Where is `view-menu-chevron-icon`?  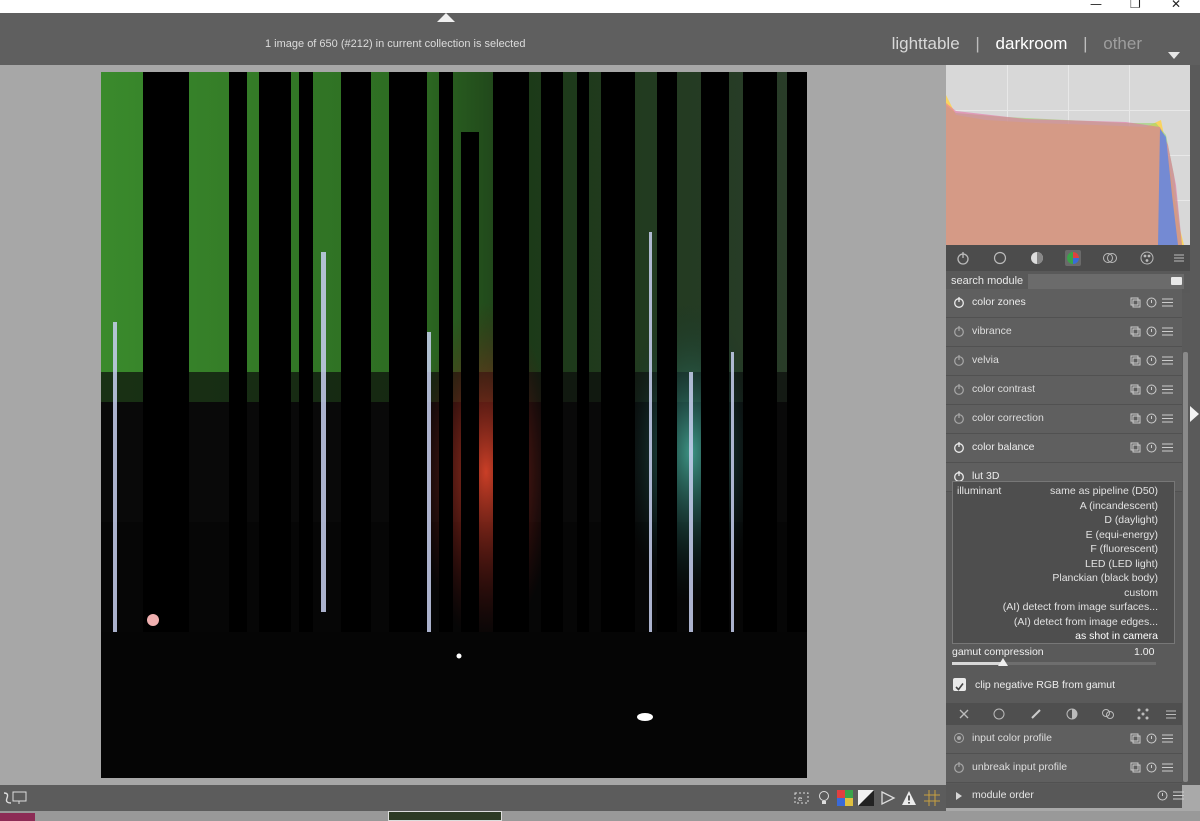
view-menu-chevron-icon is located at coordinates (1174, 55).